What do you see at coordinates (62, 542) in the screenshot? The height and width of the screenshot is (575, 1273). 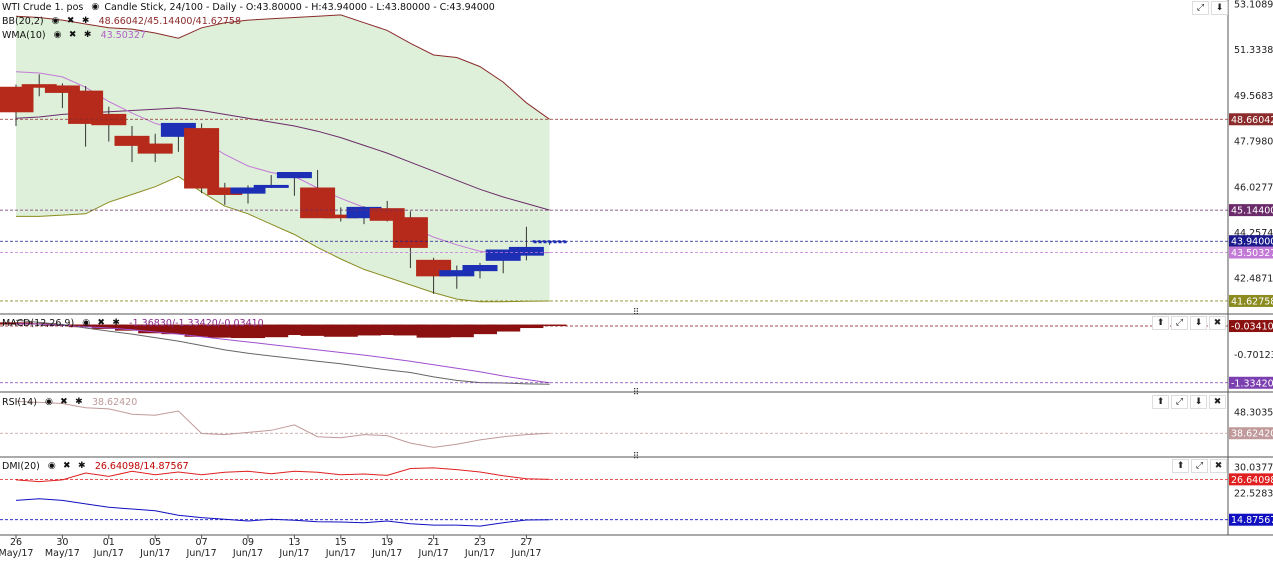 I see `x-day-label: 30` at bounding box center [62, 542].